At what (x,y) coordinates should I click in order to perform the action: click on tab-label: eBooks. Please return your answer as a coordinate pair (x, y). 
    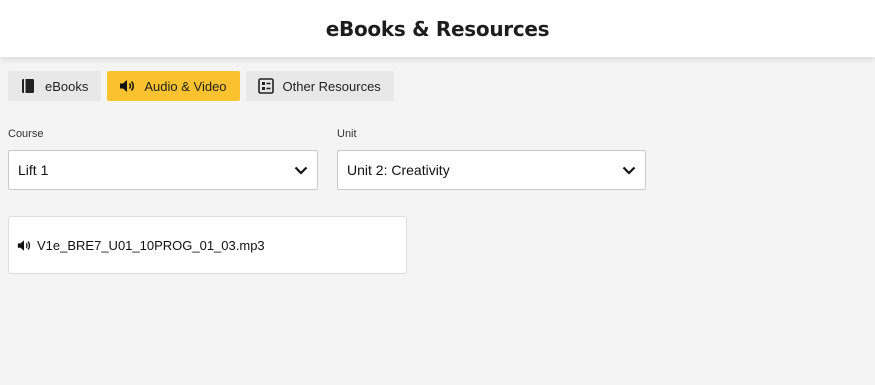
    Looking at the image, I should click on (67, 86).